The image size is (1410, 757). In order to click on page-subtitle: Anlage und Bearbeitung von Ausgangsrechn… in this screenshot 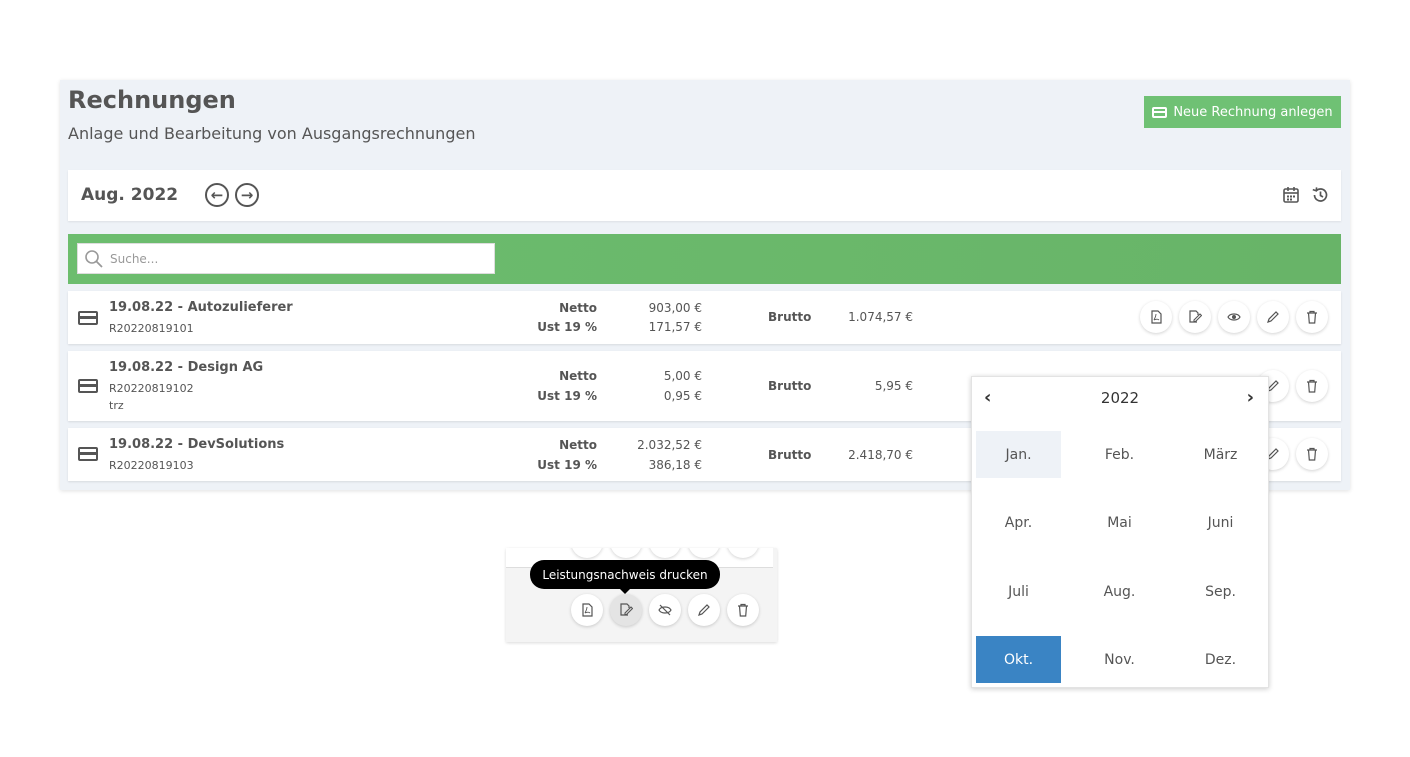, I will do `click(272, 133)`.